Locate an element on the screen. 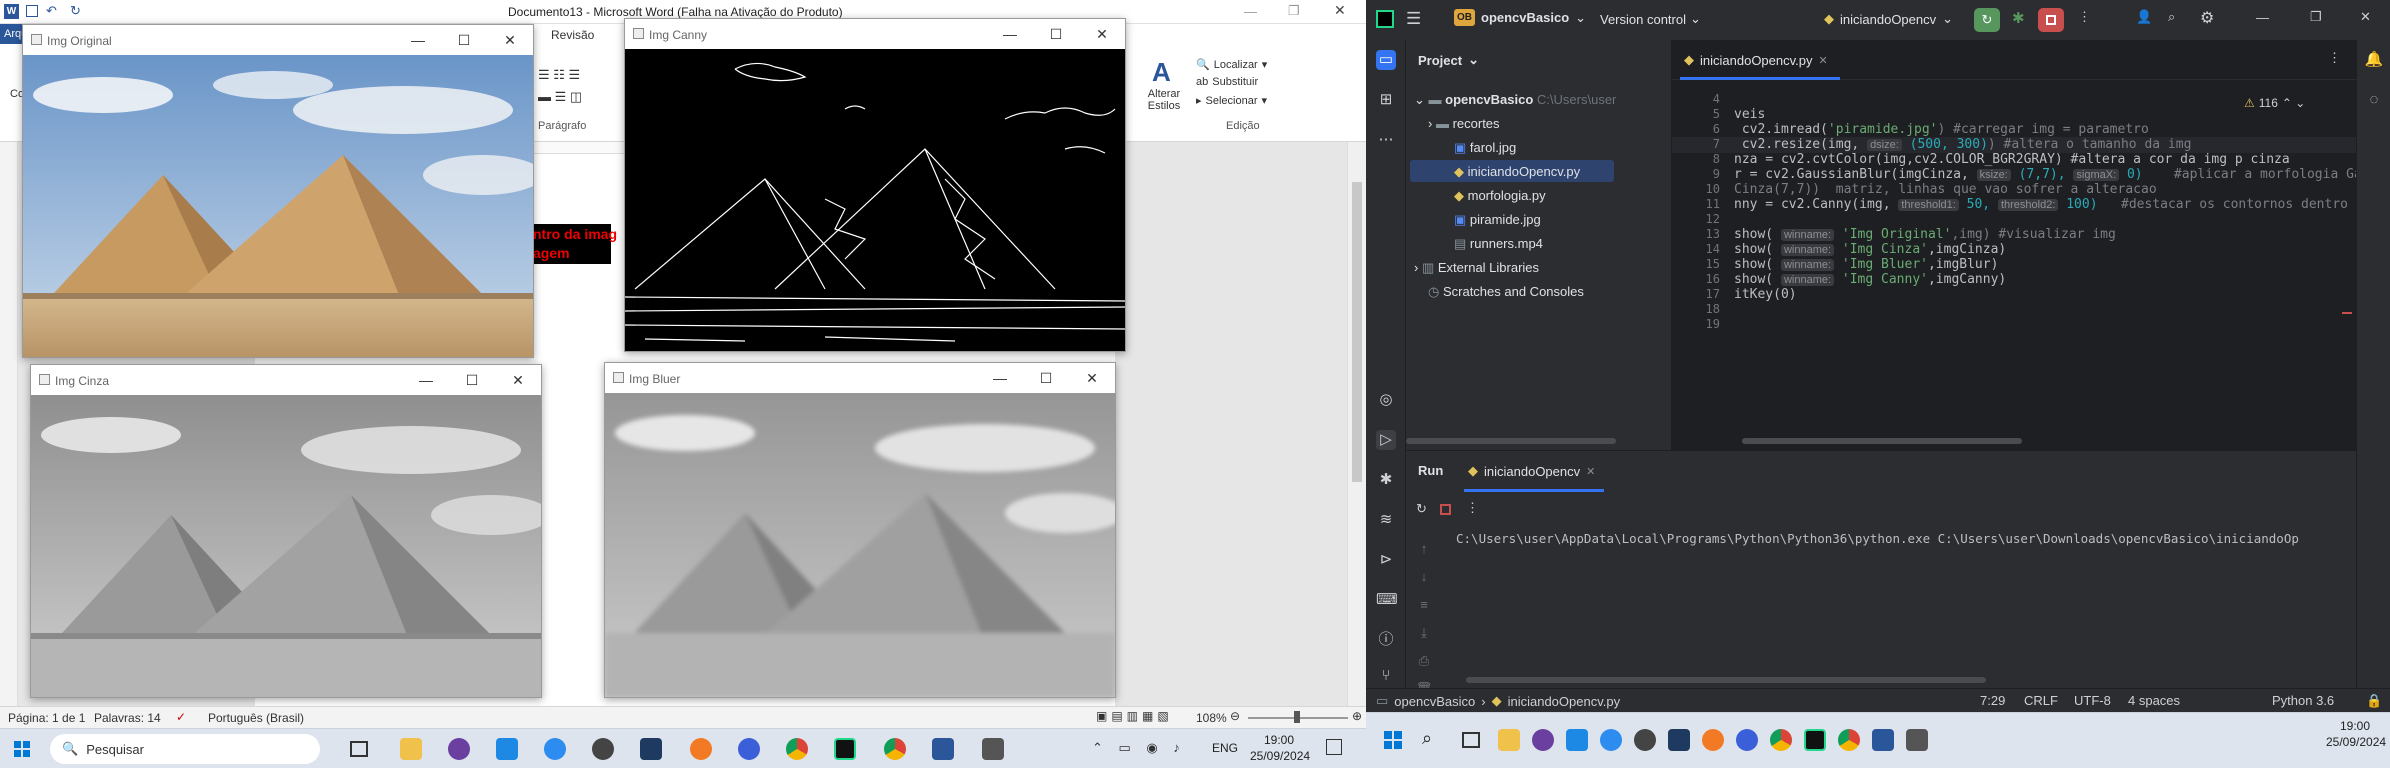 The width and height of the screenshot is (2390, 768). rerun-button: ↻ is located at coordinates (1987, 20).